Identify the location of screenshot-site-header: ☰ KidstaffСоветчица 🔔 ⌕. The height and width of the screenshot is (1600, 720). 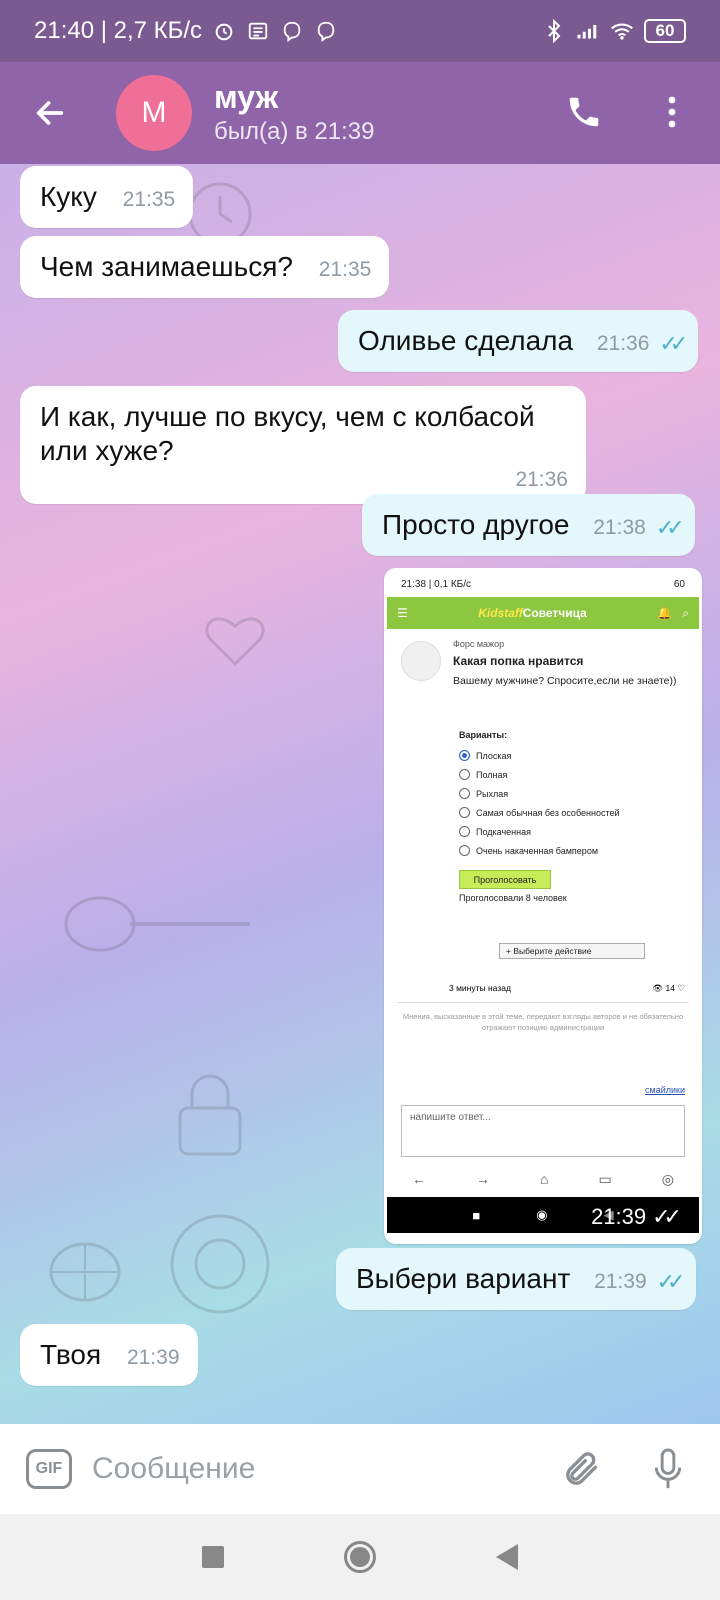
(543, 613).